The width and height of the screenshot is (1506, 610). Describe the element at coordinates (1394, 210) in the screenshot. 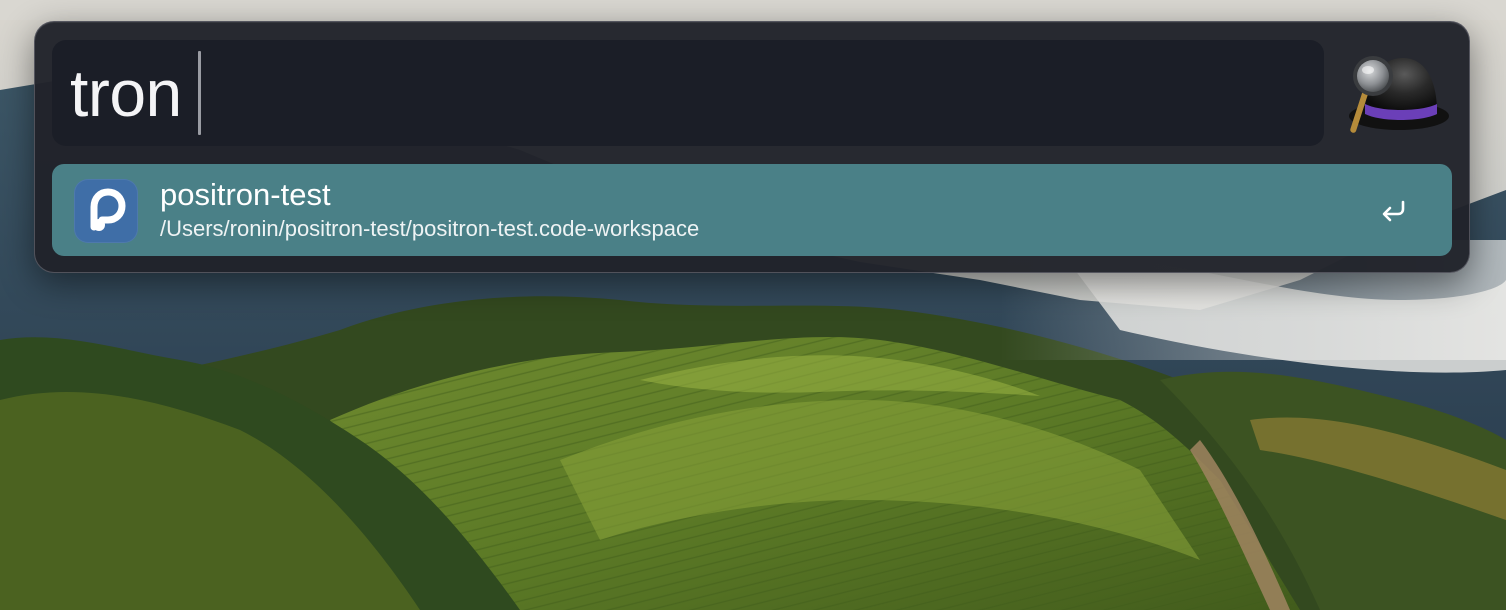

I see `return-key-icon` at that location.